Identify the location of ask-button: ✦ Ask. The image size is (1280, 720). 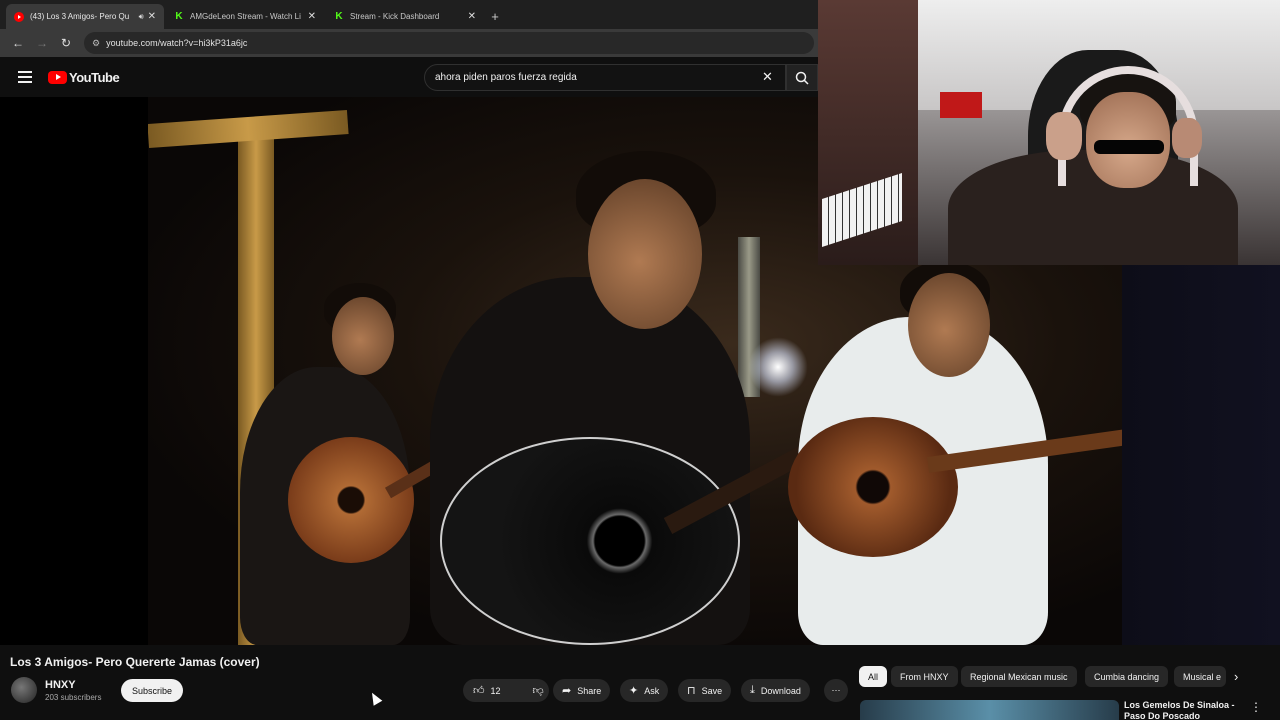
(644, 690).